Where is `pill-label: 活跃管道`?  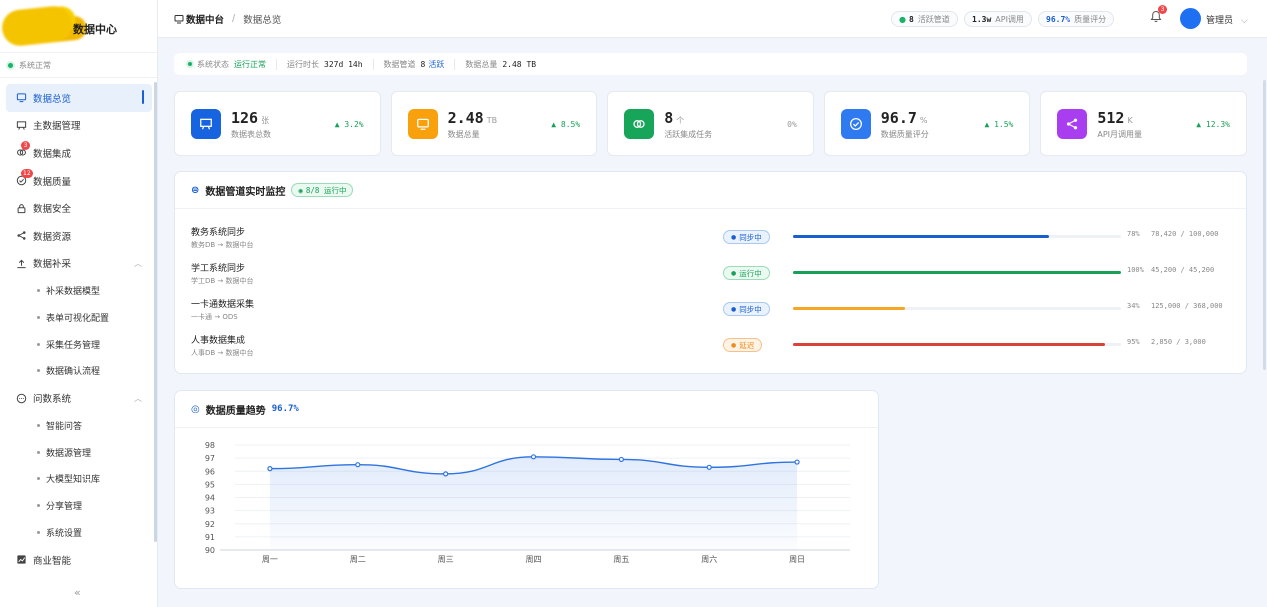
pill-label: 活跃管道 is located at coordinates (933, 19).